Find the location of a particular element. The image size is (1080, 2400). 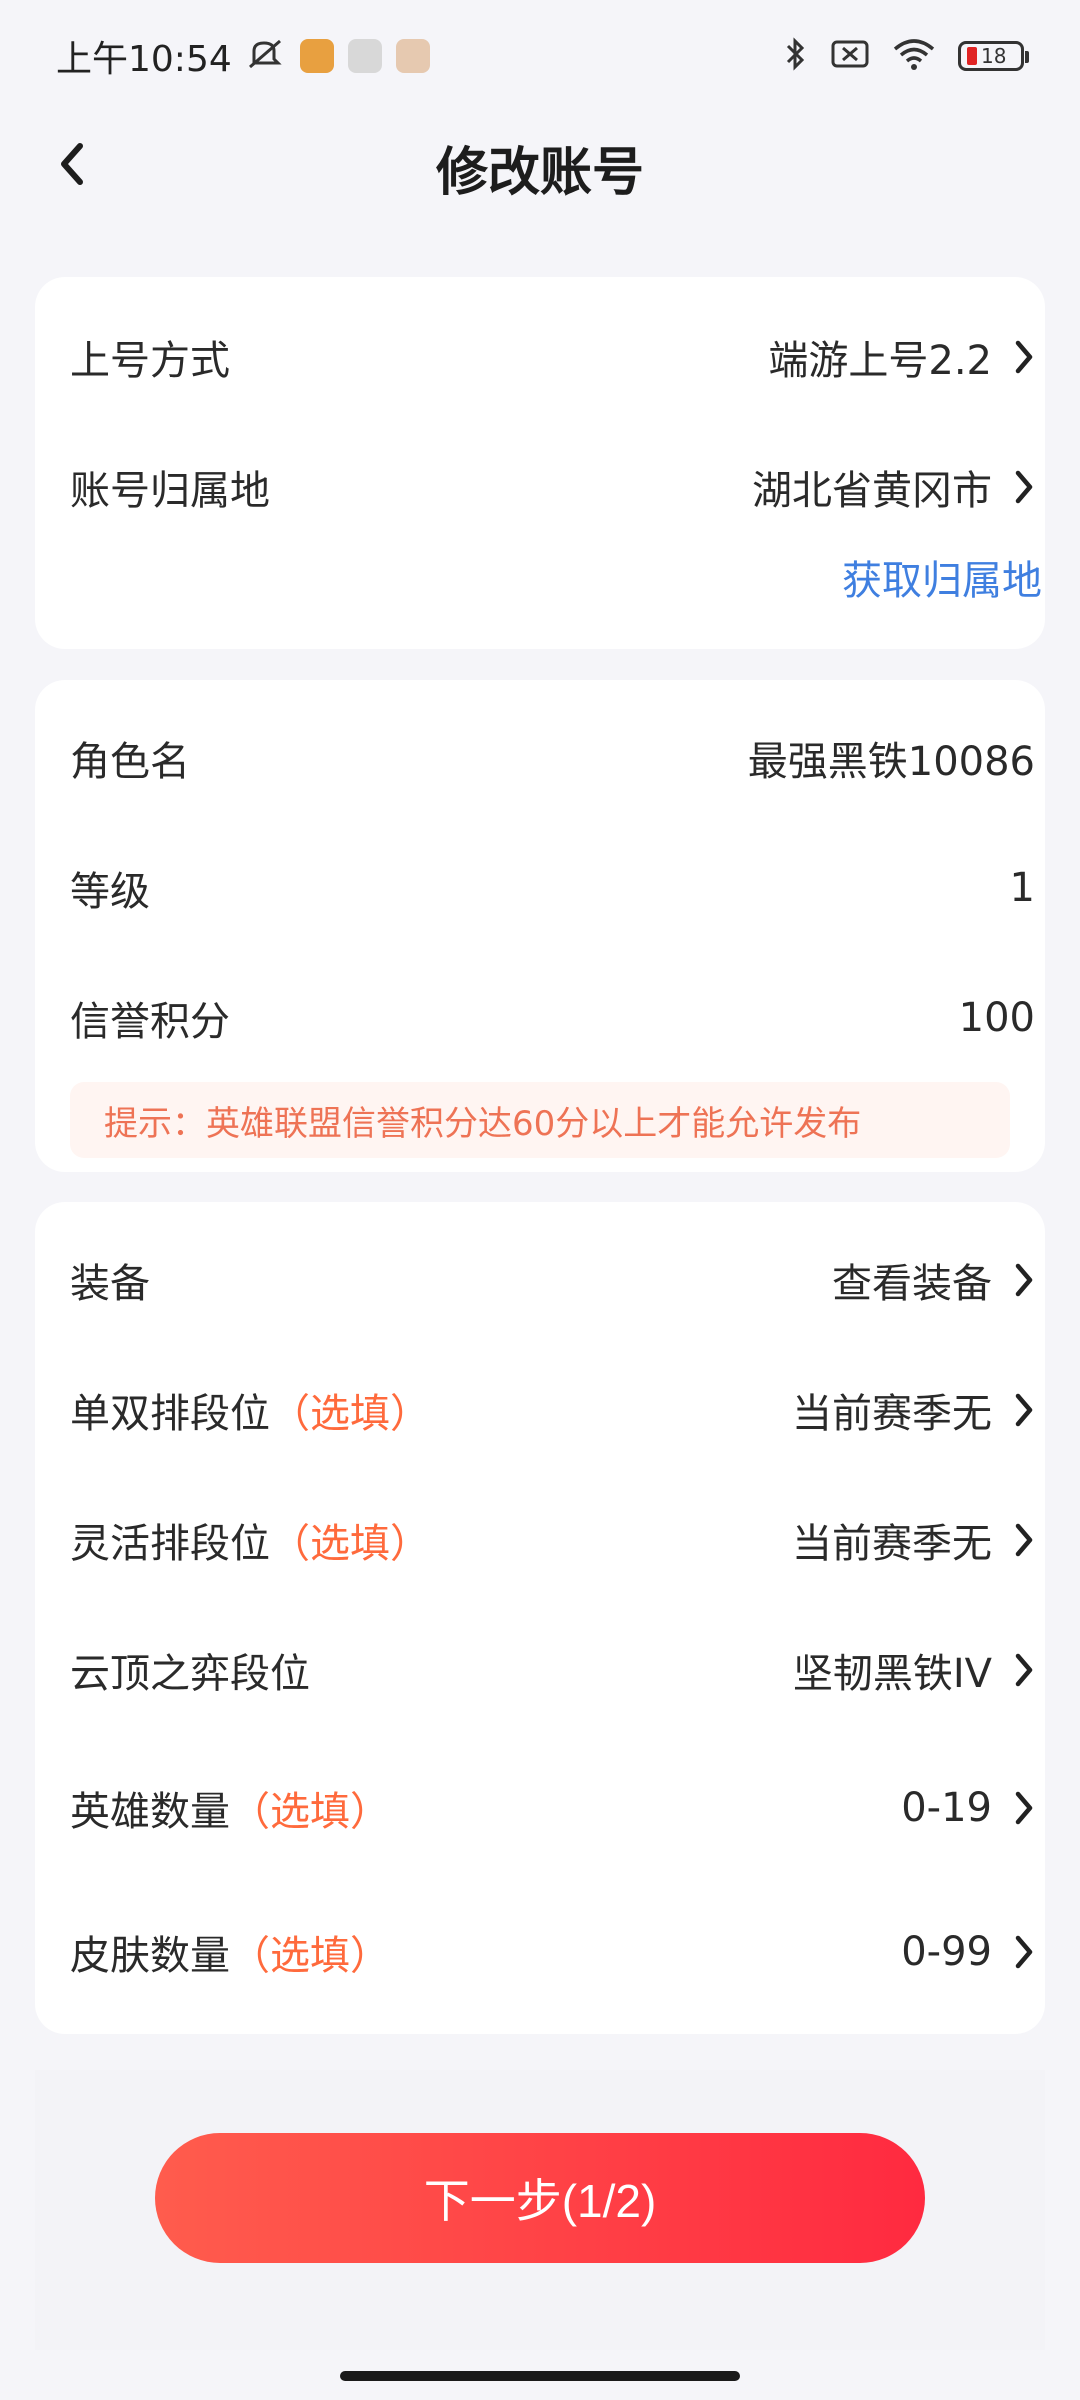

flex-rank-label-wrap: 灵活排段位（选填） is located at coordinates (250, 1540).